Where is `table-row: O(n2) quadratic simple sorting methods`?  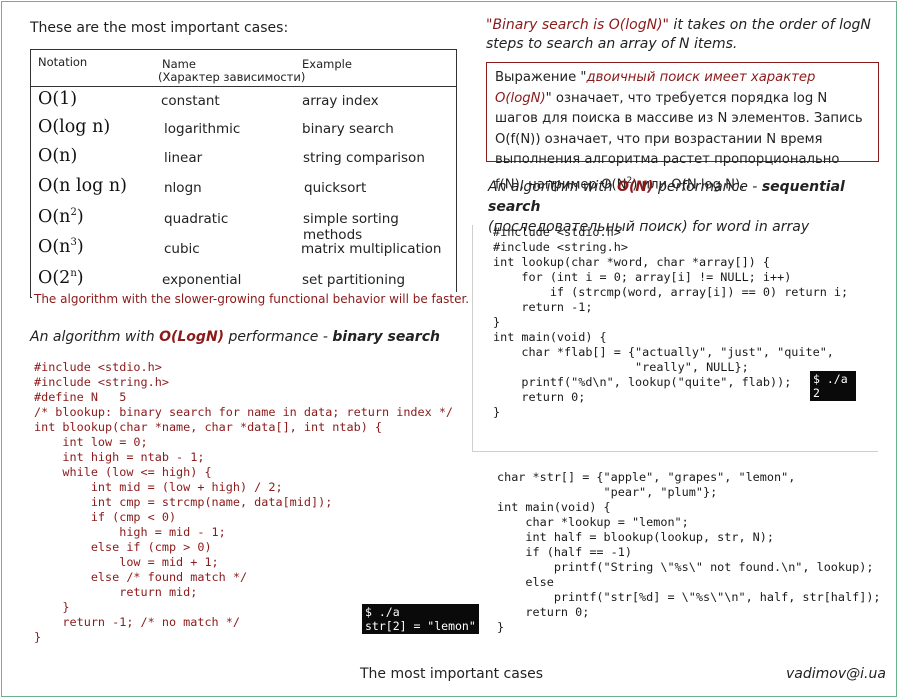
table-row: O(n2) quadratic simple sorting methods is located at coordinates (243, 225).